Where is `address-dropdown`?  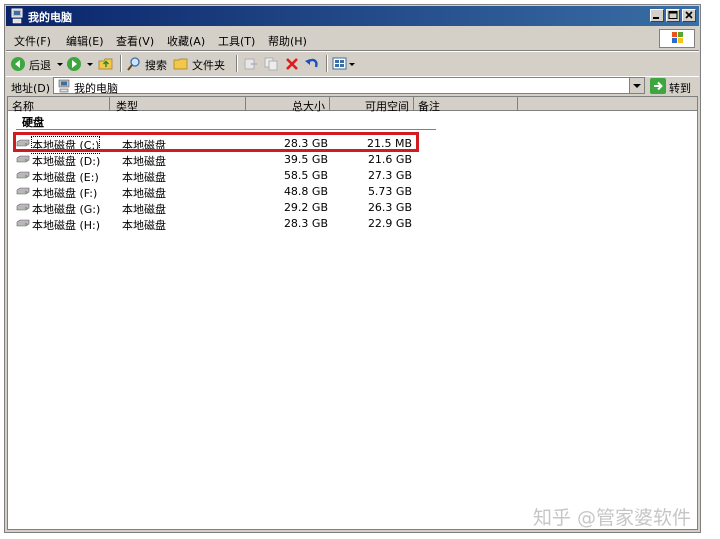 address-dropdown is located at coordinates (636, 85).